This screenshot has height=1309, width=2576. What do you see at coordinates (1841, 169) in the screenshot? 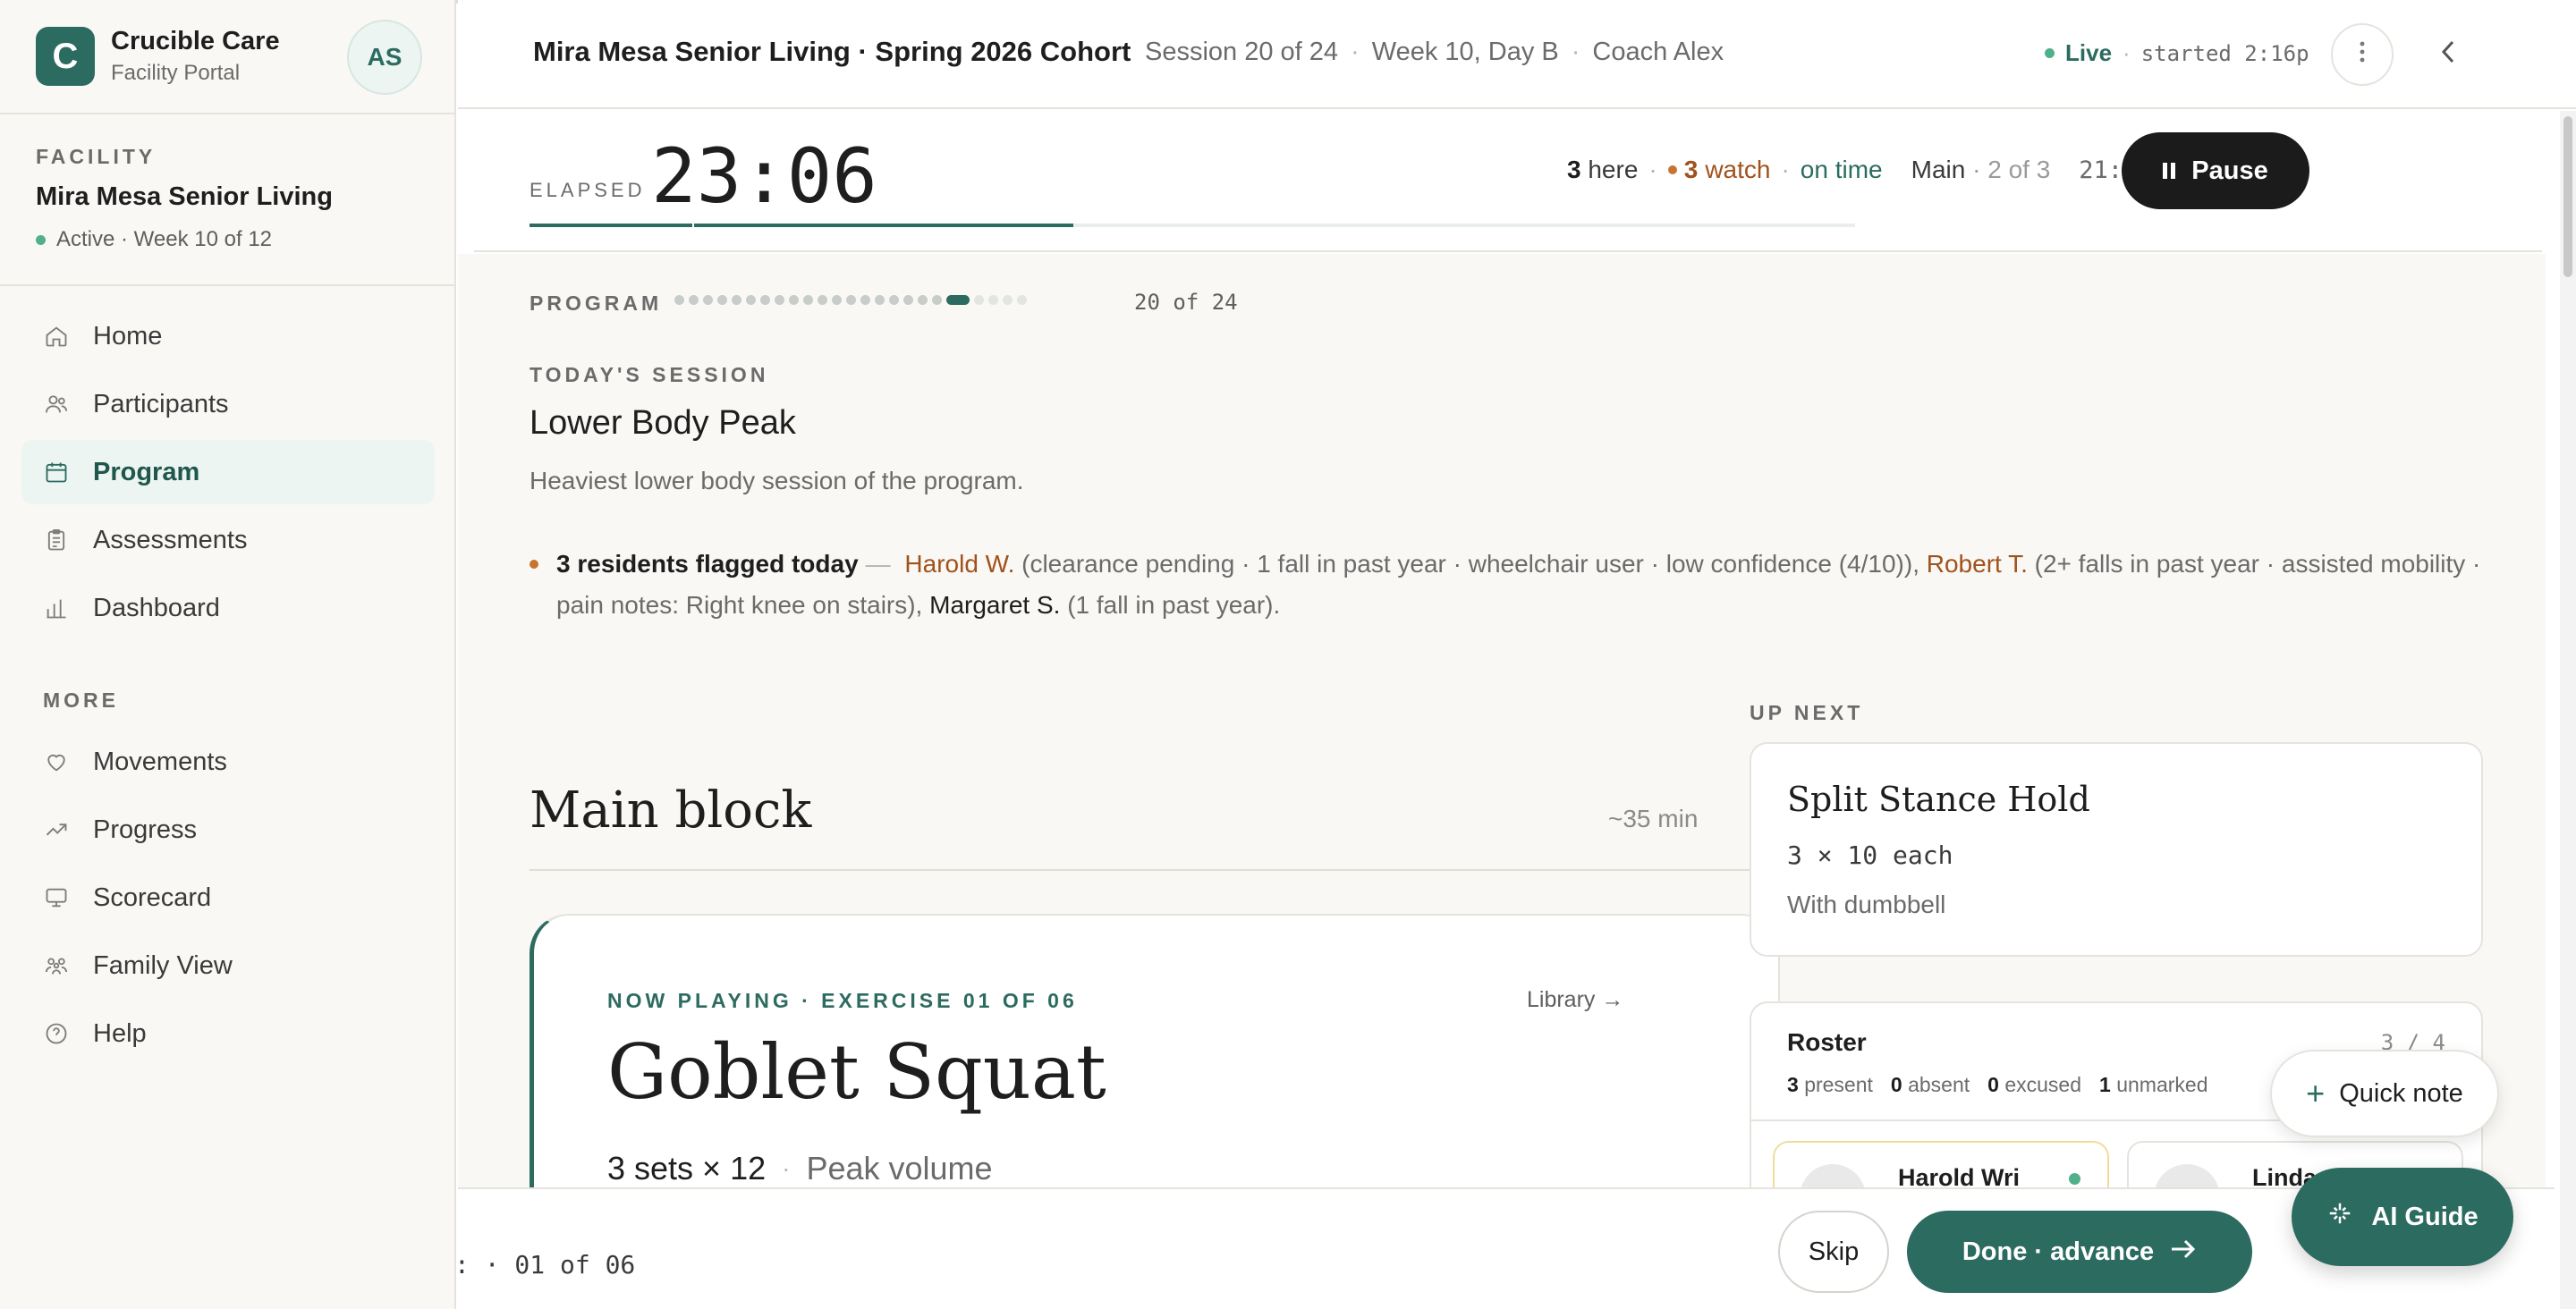
I see `on-time-status: on time` at bounding box center [1841, 169].